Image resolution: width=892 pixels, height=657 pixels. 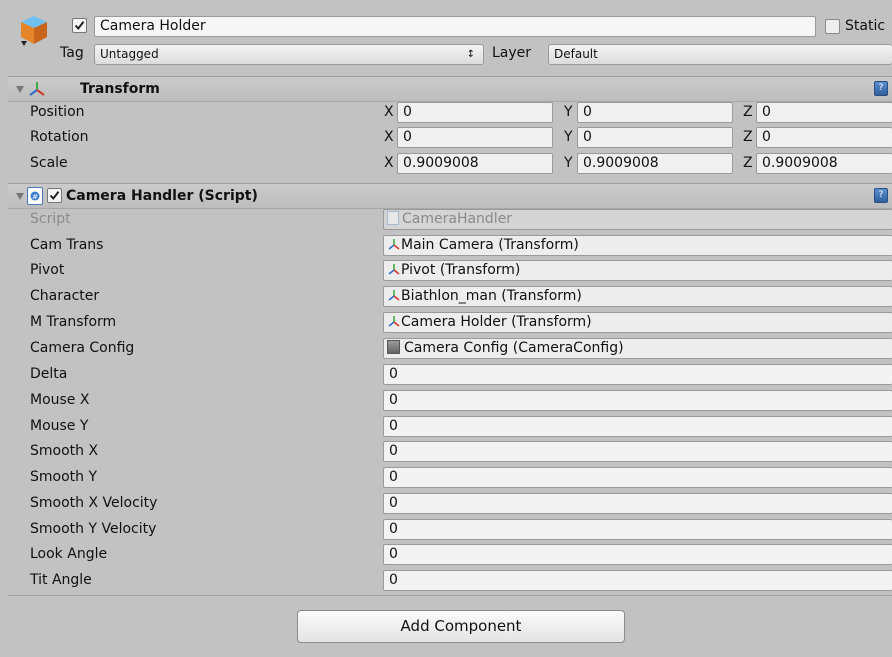 What do you see at coordinates (129, 54) in the screenshot?
I see `tag-dropdown-value: Untagged` at bounding box center [129, 54].